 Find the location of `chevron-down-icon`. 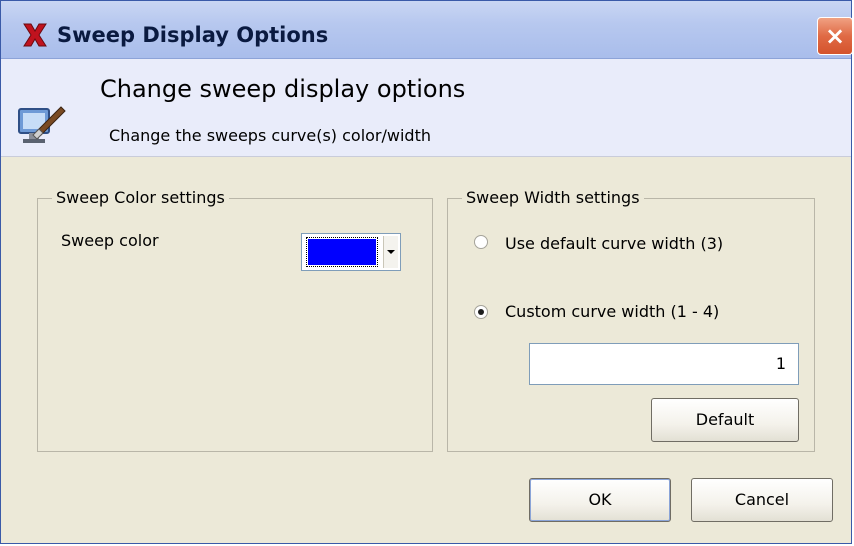

chevron-down-icon is located at coordinates (390, 252).